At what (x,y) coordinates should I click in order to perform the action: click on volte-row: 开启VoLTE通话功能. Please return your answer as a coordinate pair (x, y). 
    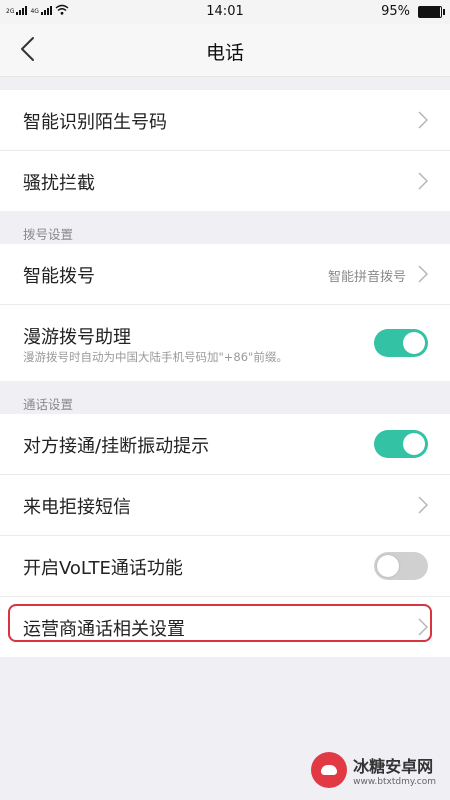
    Looking at the image, I should click on (225, 566).